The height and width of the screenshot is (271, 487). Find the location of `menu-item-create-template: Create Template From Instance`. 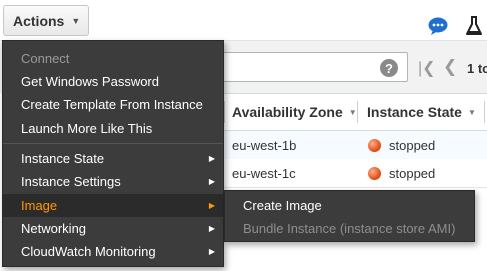

menu-item-create-template: Create Template From Instance is located at coordinates (113, 104).